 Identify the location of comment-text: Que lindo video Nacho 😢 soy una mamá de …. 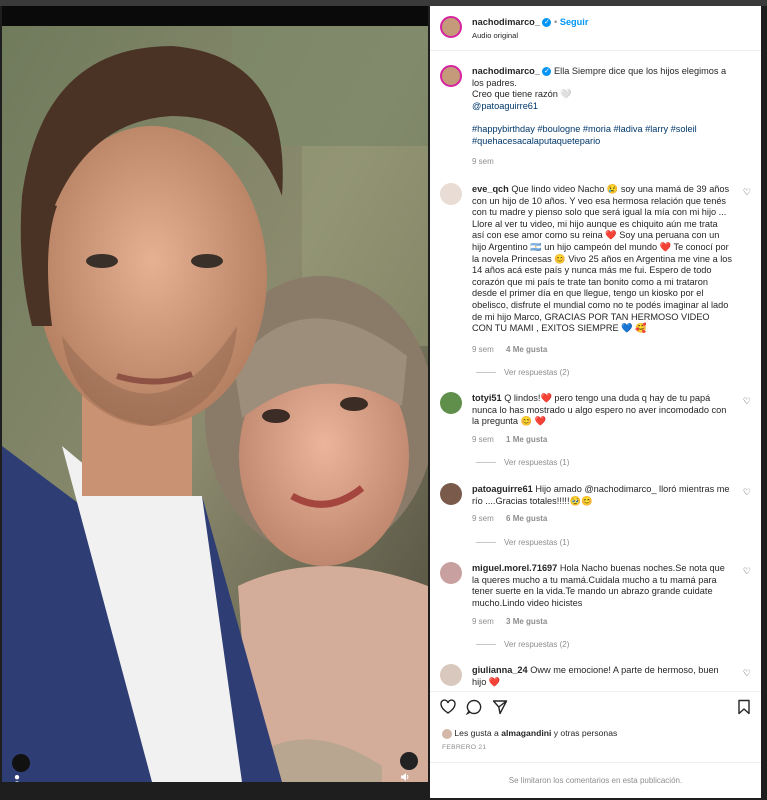
(602, 259).